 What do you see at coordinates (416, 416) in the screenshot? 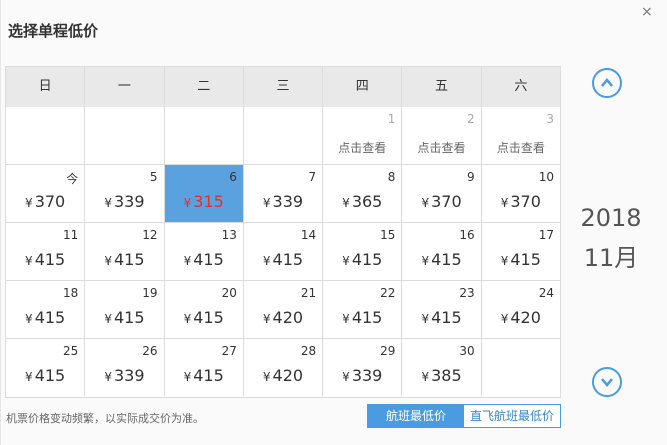
I see `tab-lowest-fare: 航班最低价` at bounding box center [416, 416].